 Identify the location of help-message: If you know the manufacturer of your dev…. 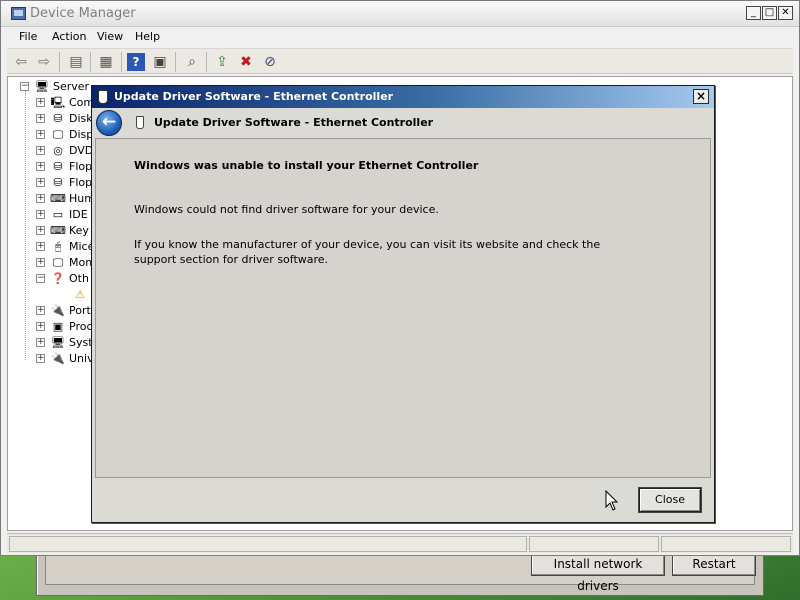
(367, 252).